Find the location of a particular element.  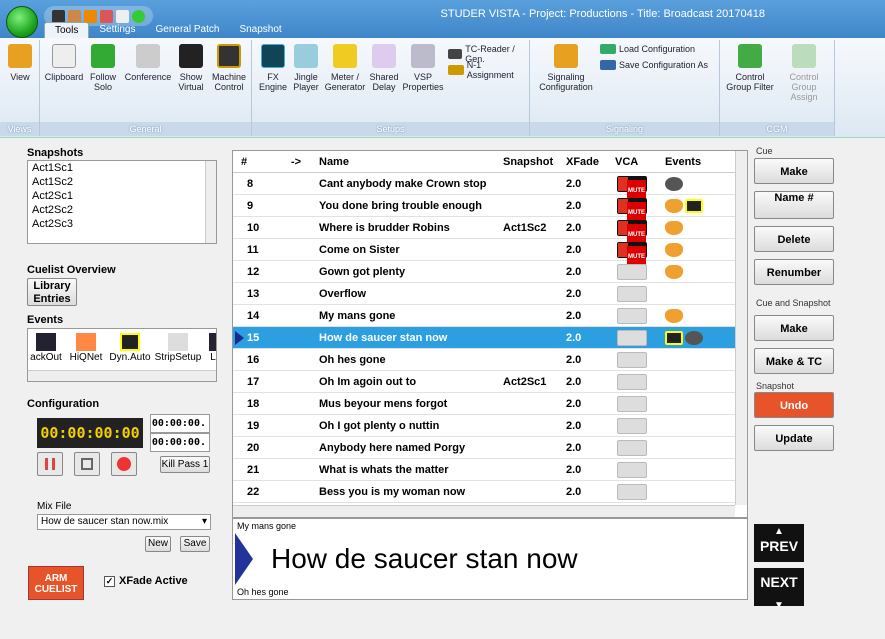

col-name: Name is located at coordinates (334, 161).